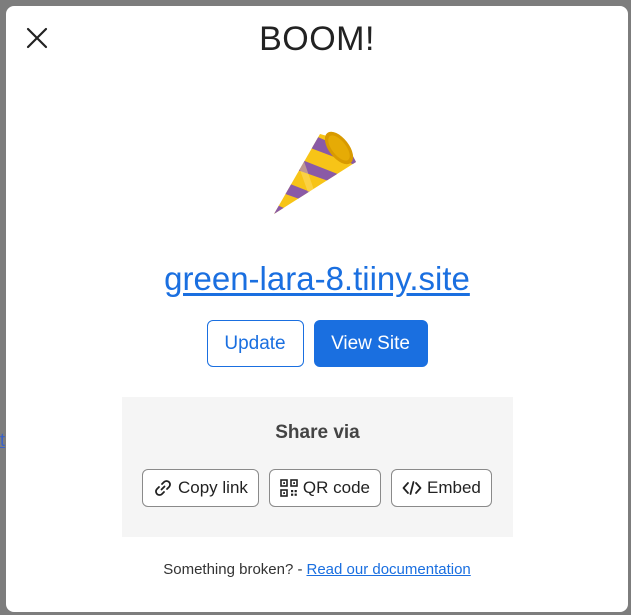  What do you see at coordinates (289, 488) in the screenshot?
I see `qr-code-icon` at bounding box center [289, 488].